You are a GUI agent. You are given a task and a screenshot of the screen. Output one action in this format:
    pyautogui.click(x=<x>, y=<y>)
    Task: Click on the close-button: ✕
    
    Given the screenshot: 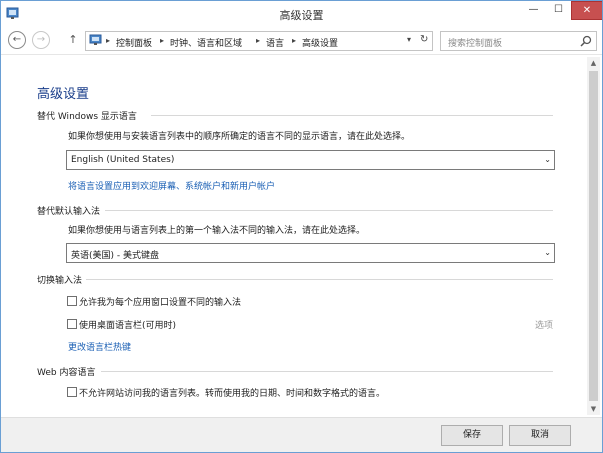 What is the action you would take?
    pyautogui.click(x=586, y=10)
    